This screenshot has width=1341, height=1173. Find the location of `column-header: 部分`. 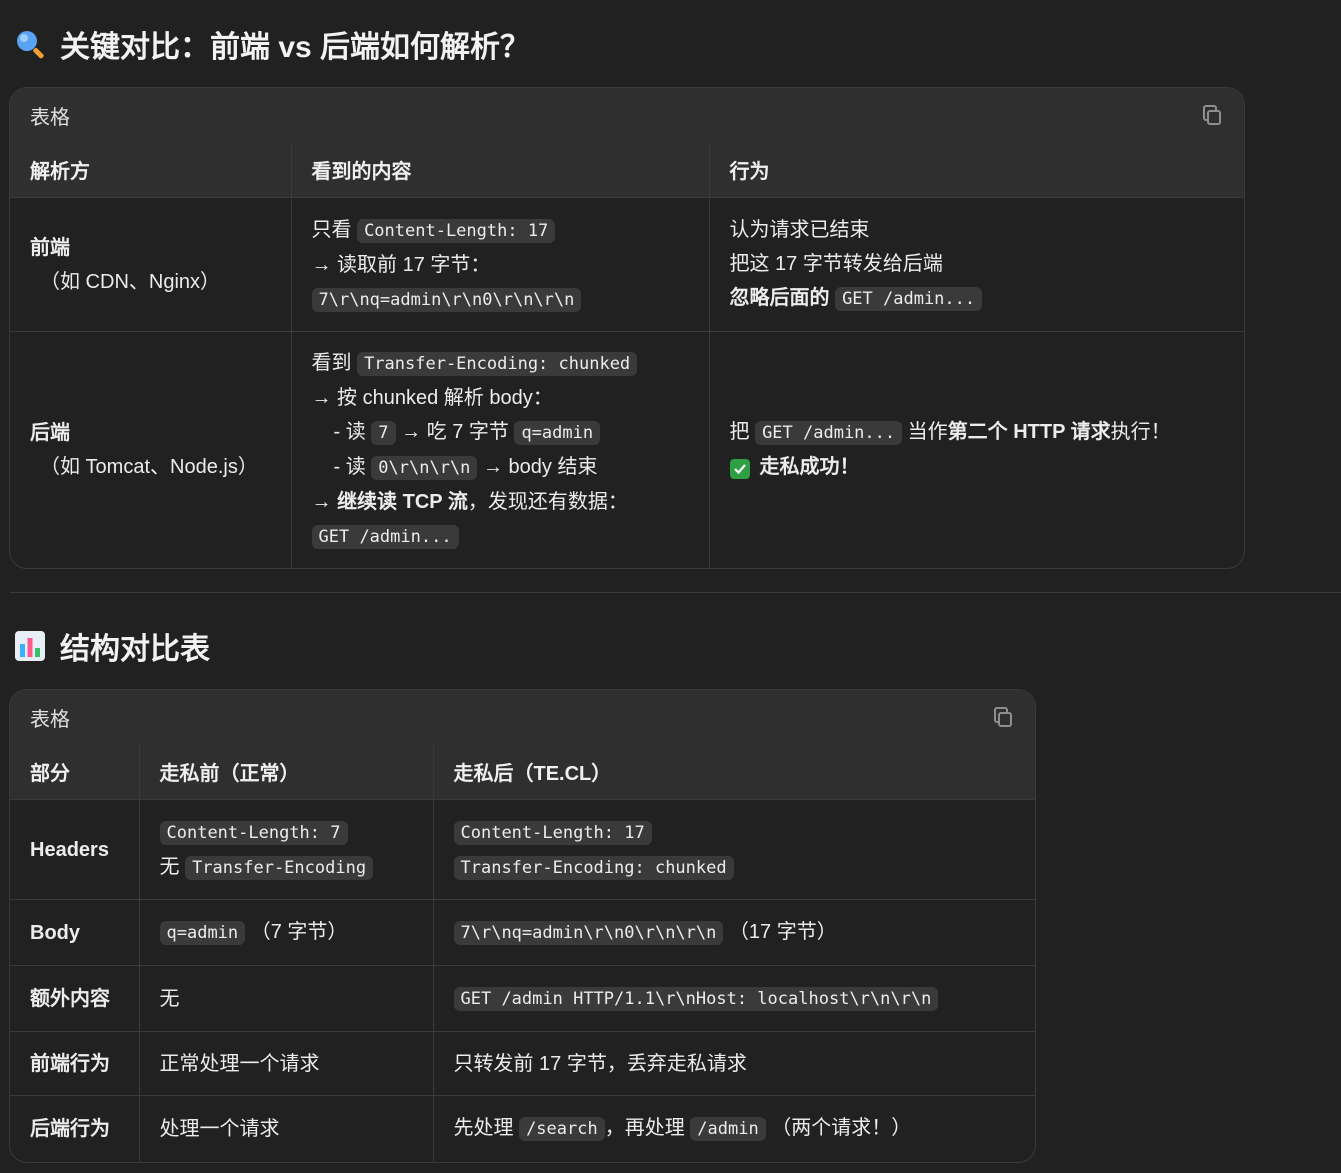

column-header: 部分 is located at coordinates (75, 772).